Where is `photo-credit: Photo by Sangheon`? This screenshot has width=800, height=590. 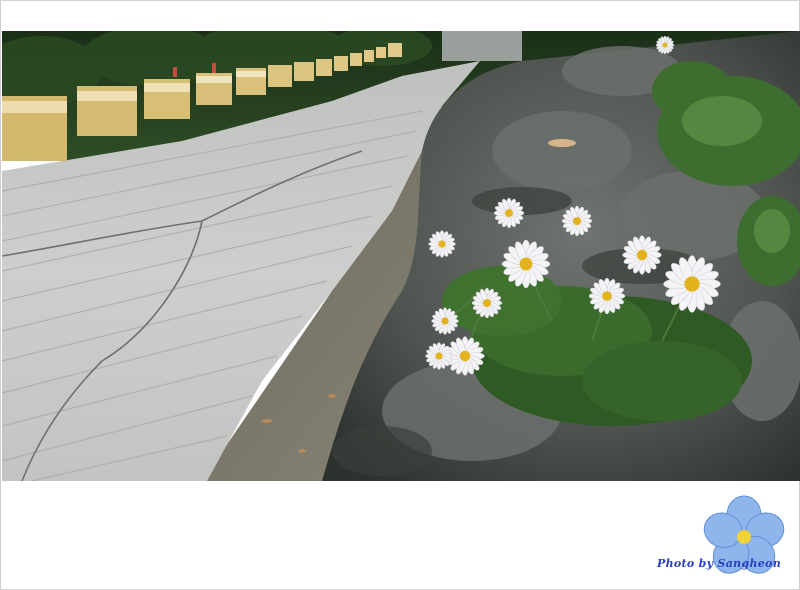 photo-credit: Photo by Sangheon is located at coordinates (719, 563).